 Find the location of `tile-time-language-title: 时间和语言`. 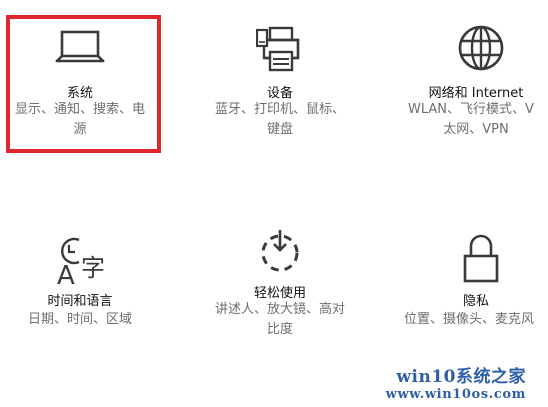

tile-time-language-title: 时间和语言 is located at coordinates (80, 301).